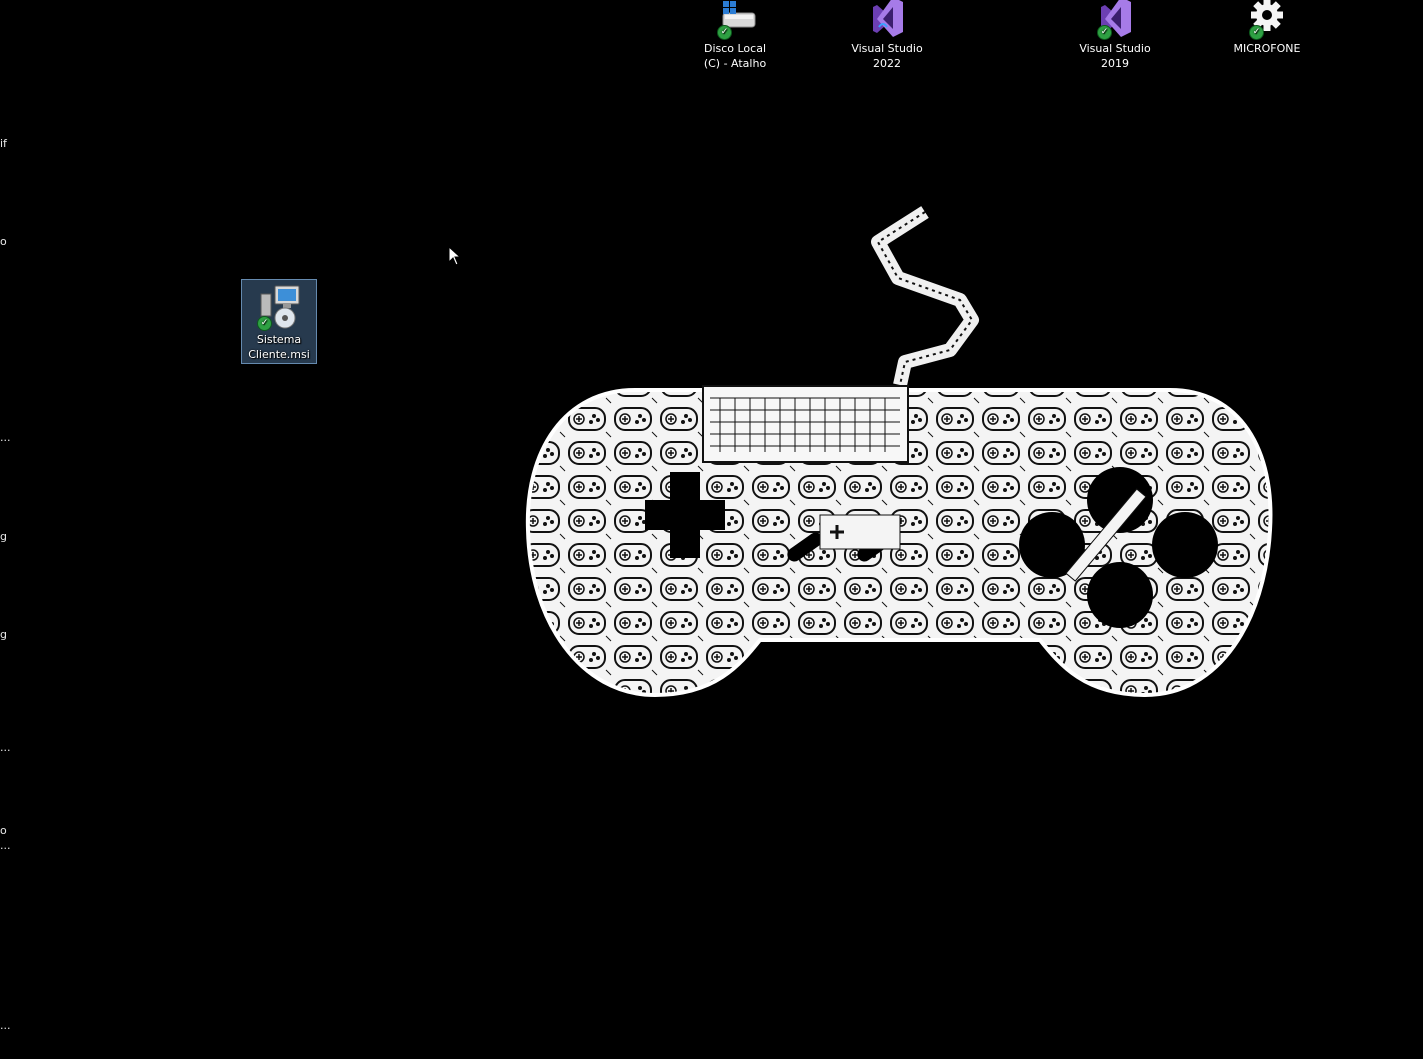  Describe the element at coordinates (1115, 20) in the screenshot. I see `visual-studio-2019-icon: ✓` at that location.